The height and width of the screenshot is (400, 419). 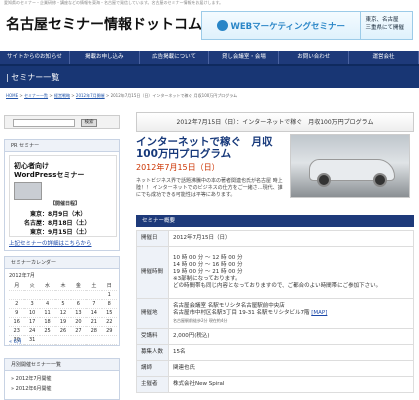 I want to click on calendar-day: 23, so click(x=17, y=331).